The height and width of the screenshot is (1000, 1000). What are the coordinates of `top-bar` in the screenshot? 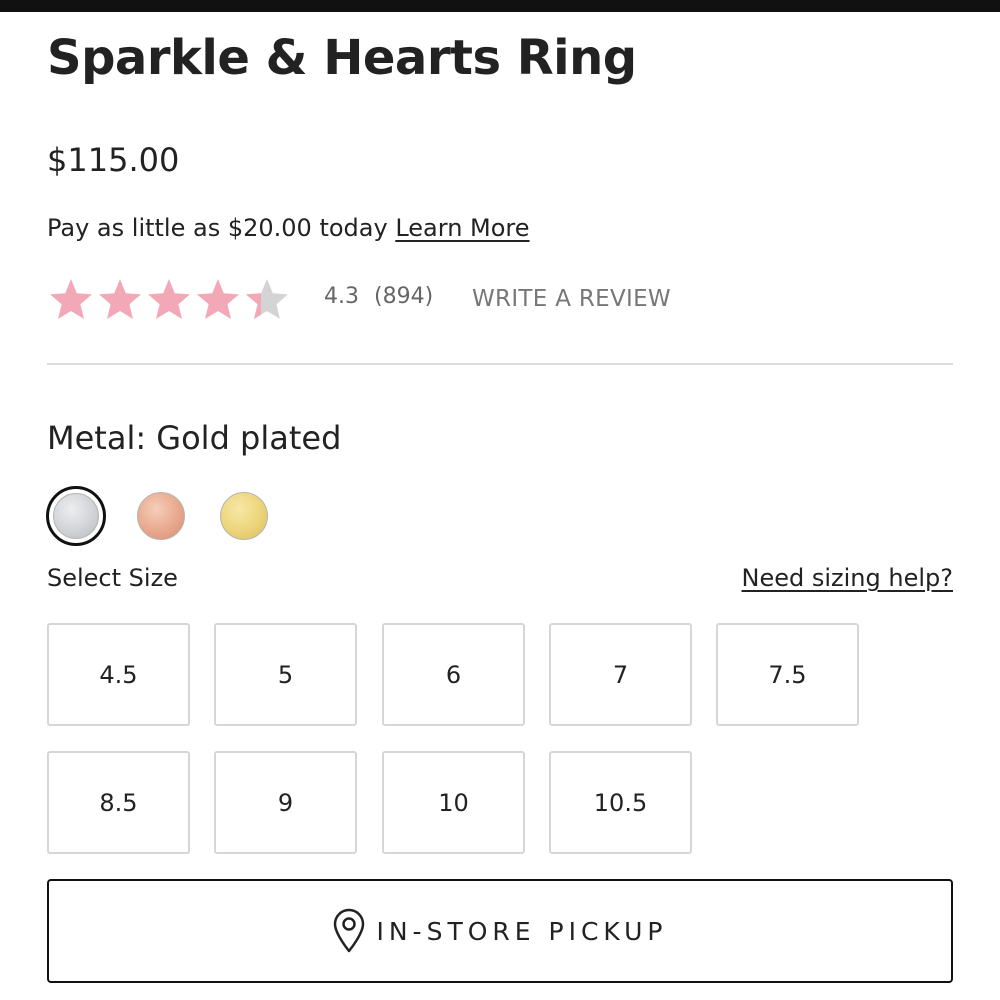 It's located at (500, 6).